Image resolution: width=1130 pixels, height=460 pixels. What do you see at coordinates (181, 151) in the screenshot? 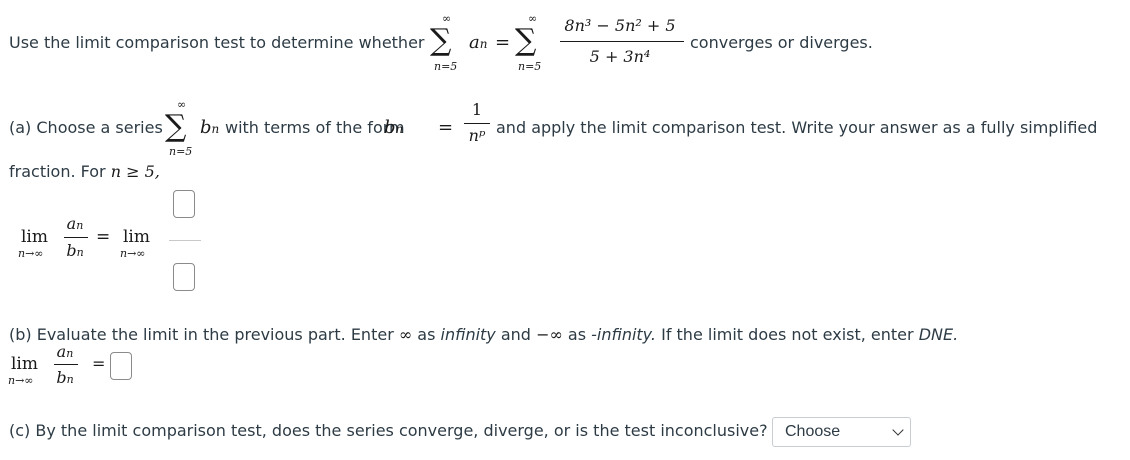
I see `part-a-sum-lower: n=5` at bounding box center [181, 151].